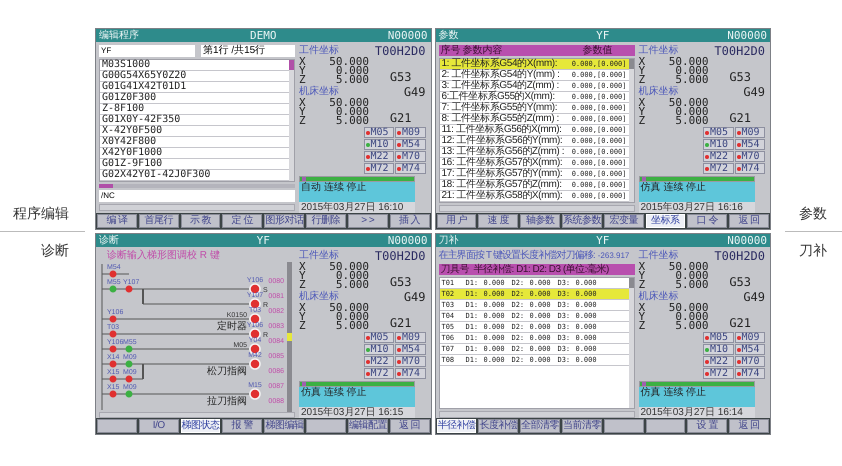  I want to click on softkey: 口 令, so click(707, 221).